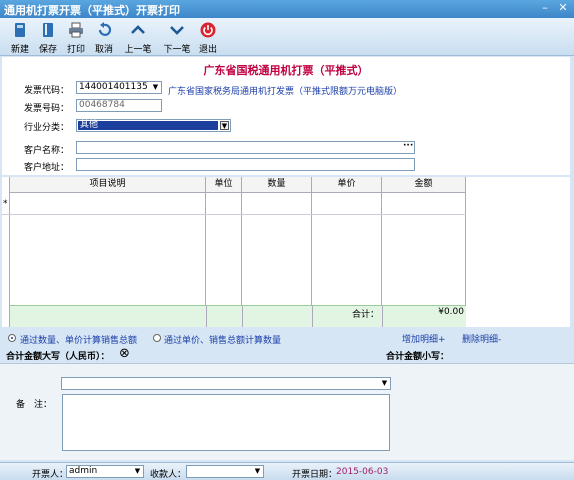 The height and width of the screenshot is (480, 574). Describe the element at coordinates (58, 357) in the screenshot. I see `total-uppercase-label: 合计金额大写（人民币）：` at that location.